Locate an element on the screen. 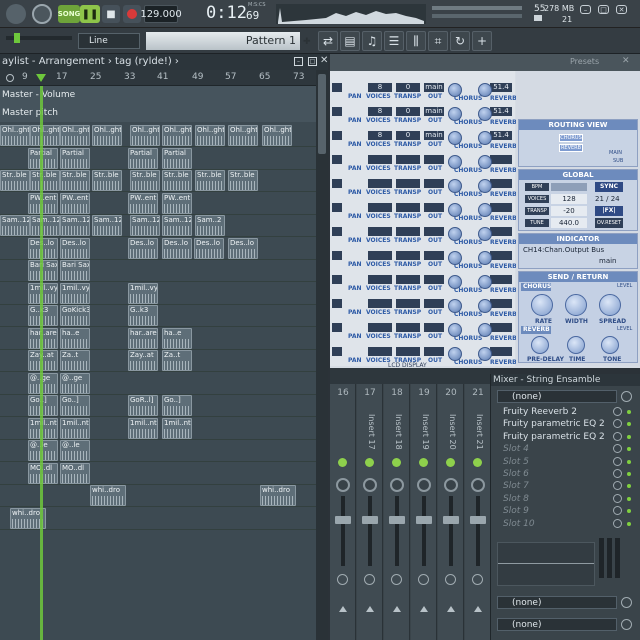 This screenshot has width=640, height=640. mixer-effect-slot: Slot 7 is located at coordinates (554, 486).